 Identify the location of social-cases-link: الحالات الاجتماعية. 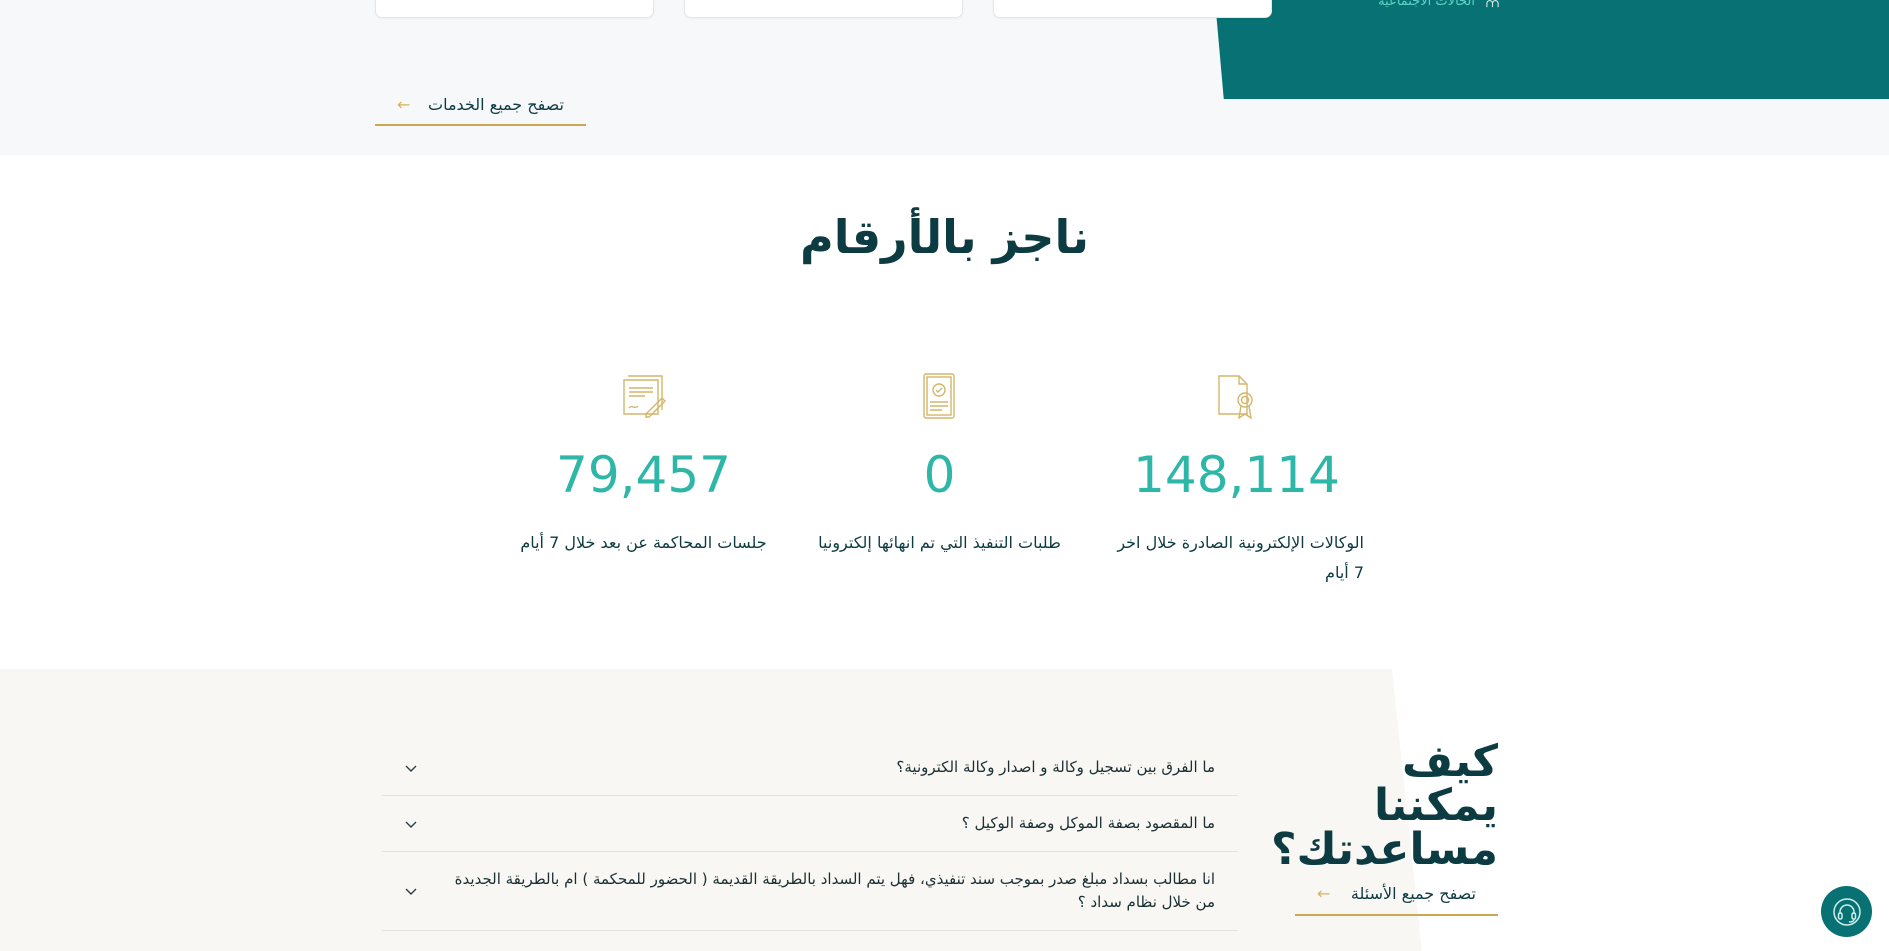
(1439, 4).